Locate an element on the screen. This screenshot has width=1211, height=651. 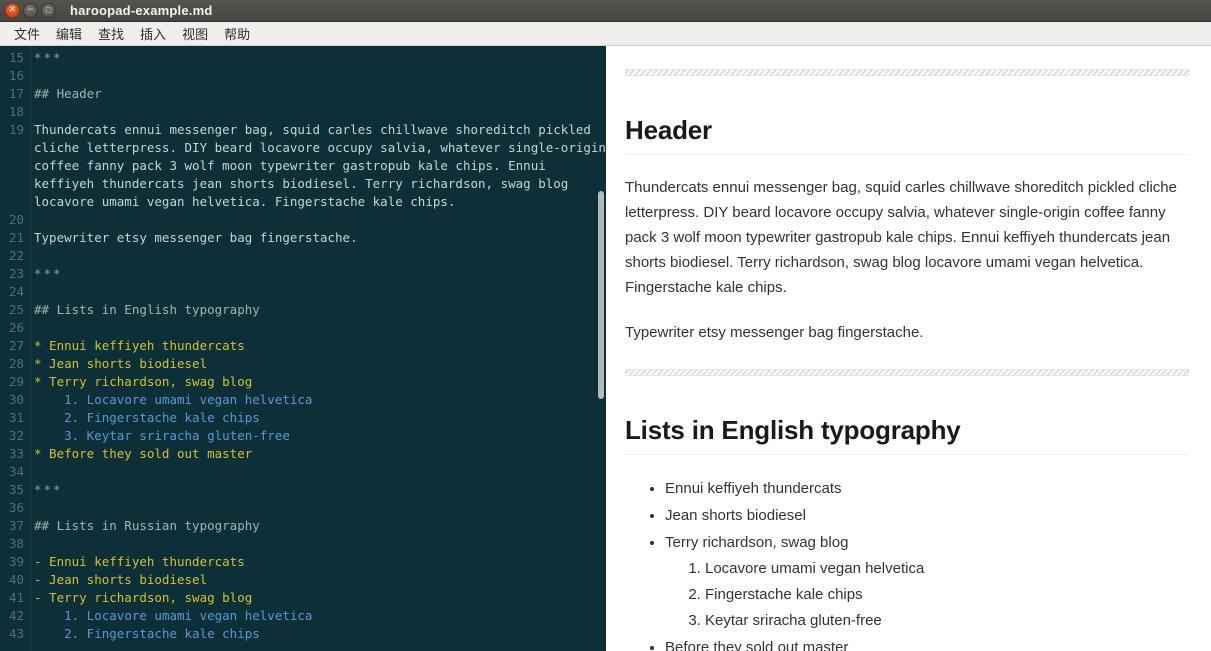
window-title: haroopad-example.md is located at coordinates (141, 10).